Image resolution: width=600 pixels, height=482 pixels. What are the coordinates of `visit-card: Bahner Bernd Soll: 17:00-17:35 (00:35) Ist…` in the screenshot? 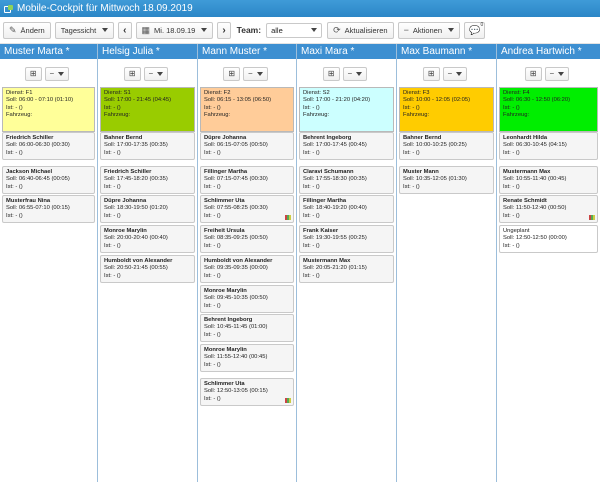 It's located at (147, 146).